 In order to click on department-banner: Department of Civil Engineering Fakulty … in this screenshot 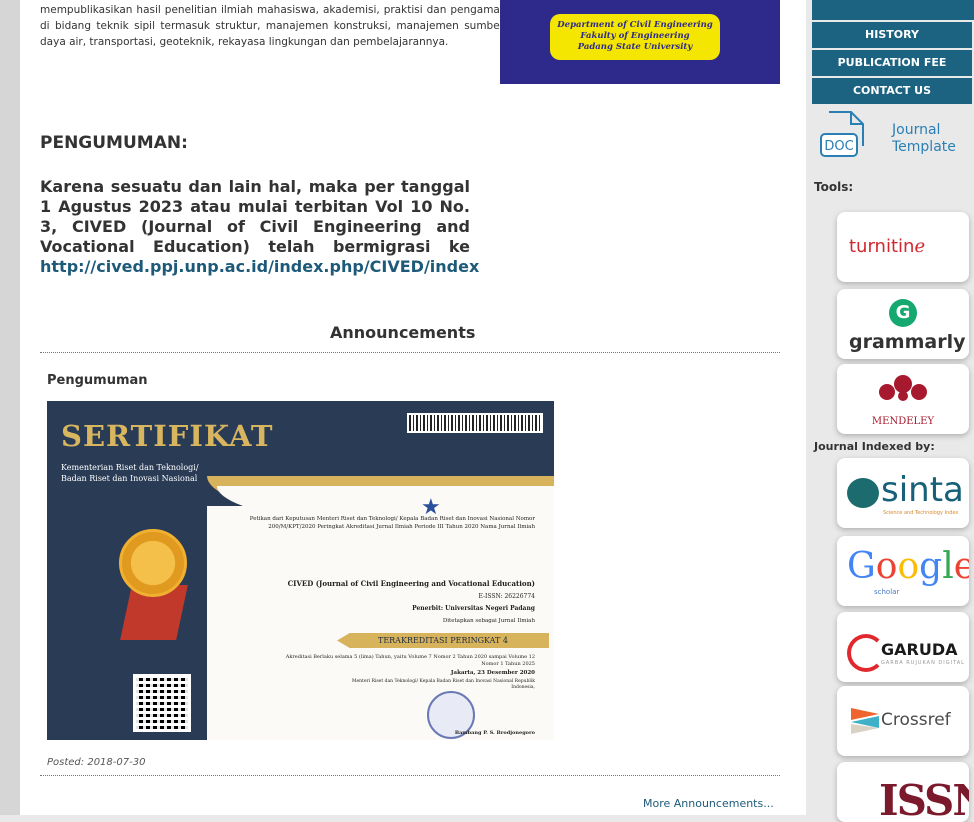, I will do `click(640, 42)`.